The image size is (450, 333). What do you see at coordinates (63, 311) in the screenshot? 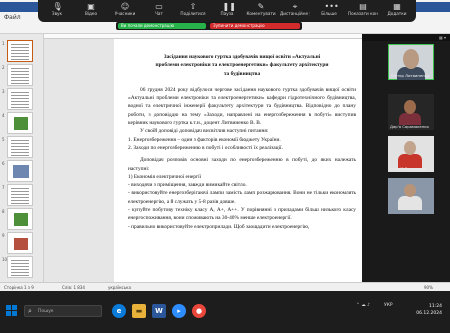
I see `taskbar-search-input: ⌕ Пошук` at bounding box center [63, 311].